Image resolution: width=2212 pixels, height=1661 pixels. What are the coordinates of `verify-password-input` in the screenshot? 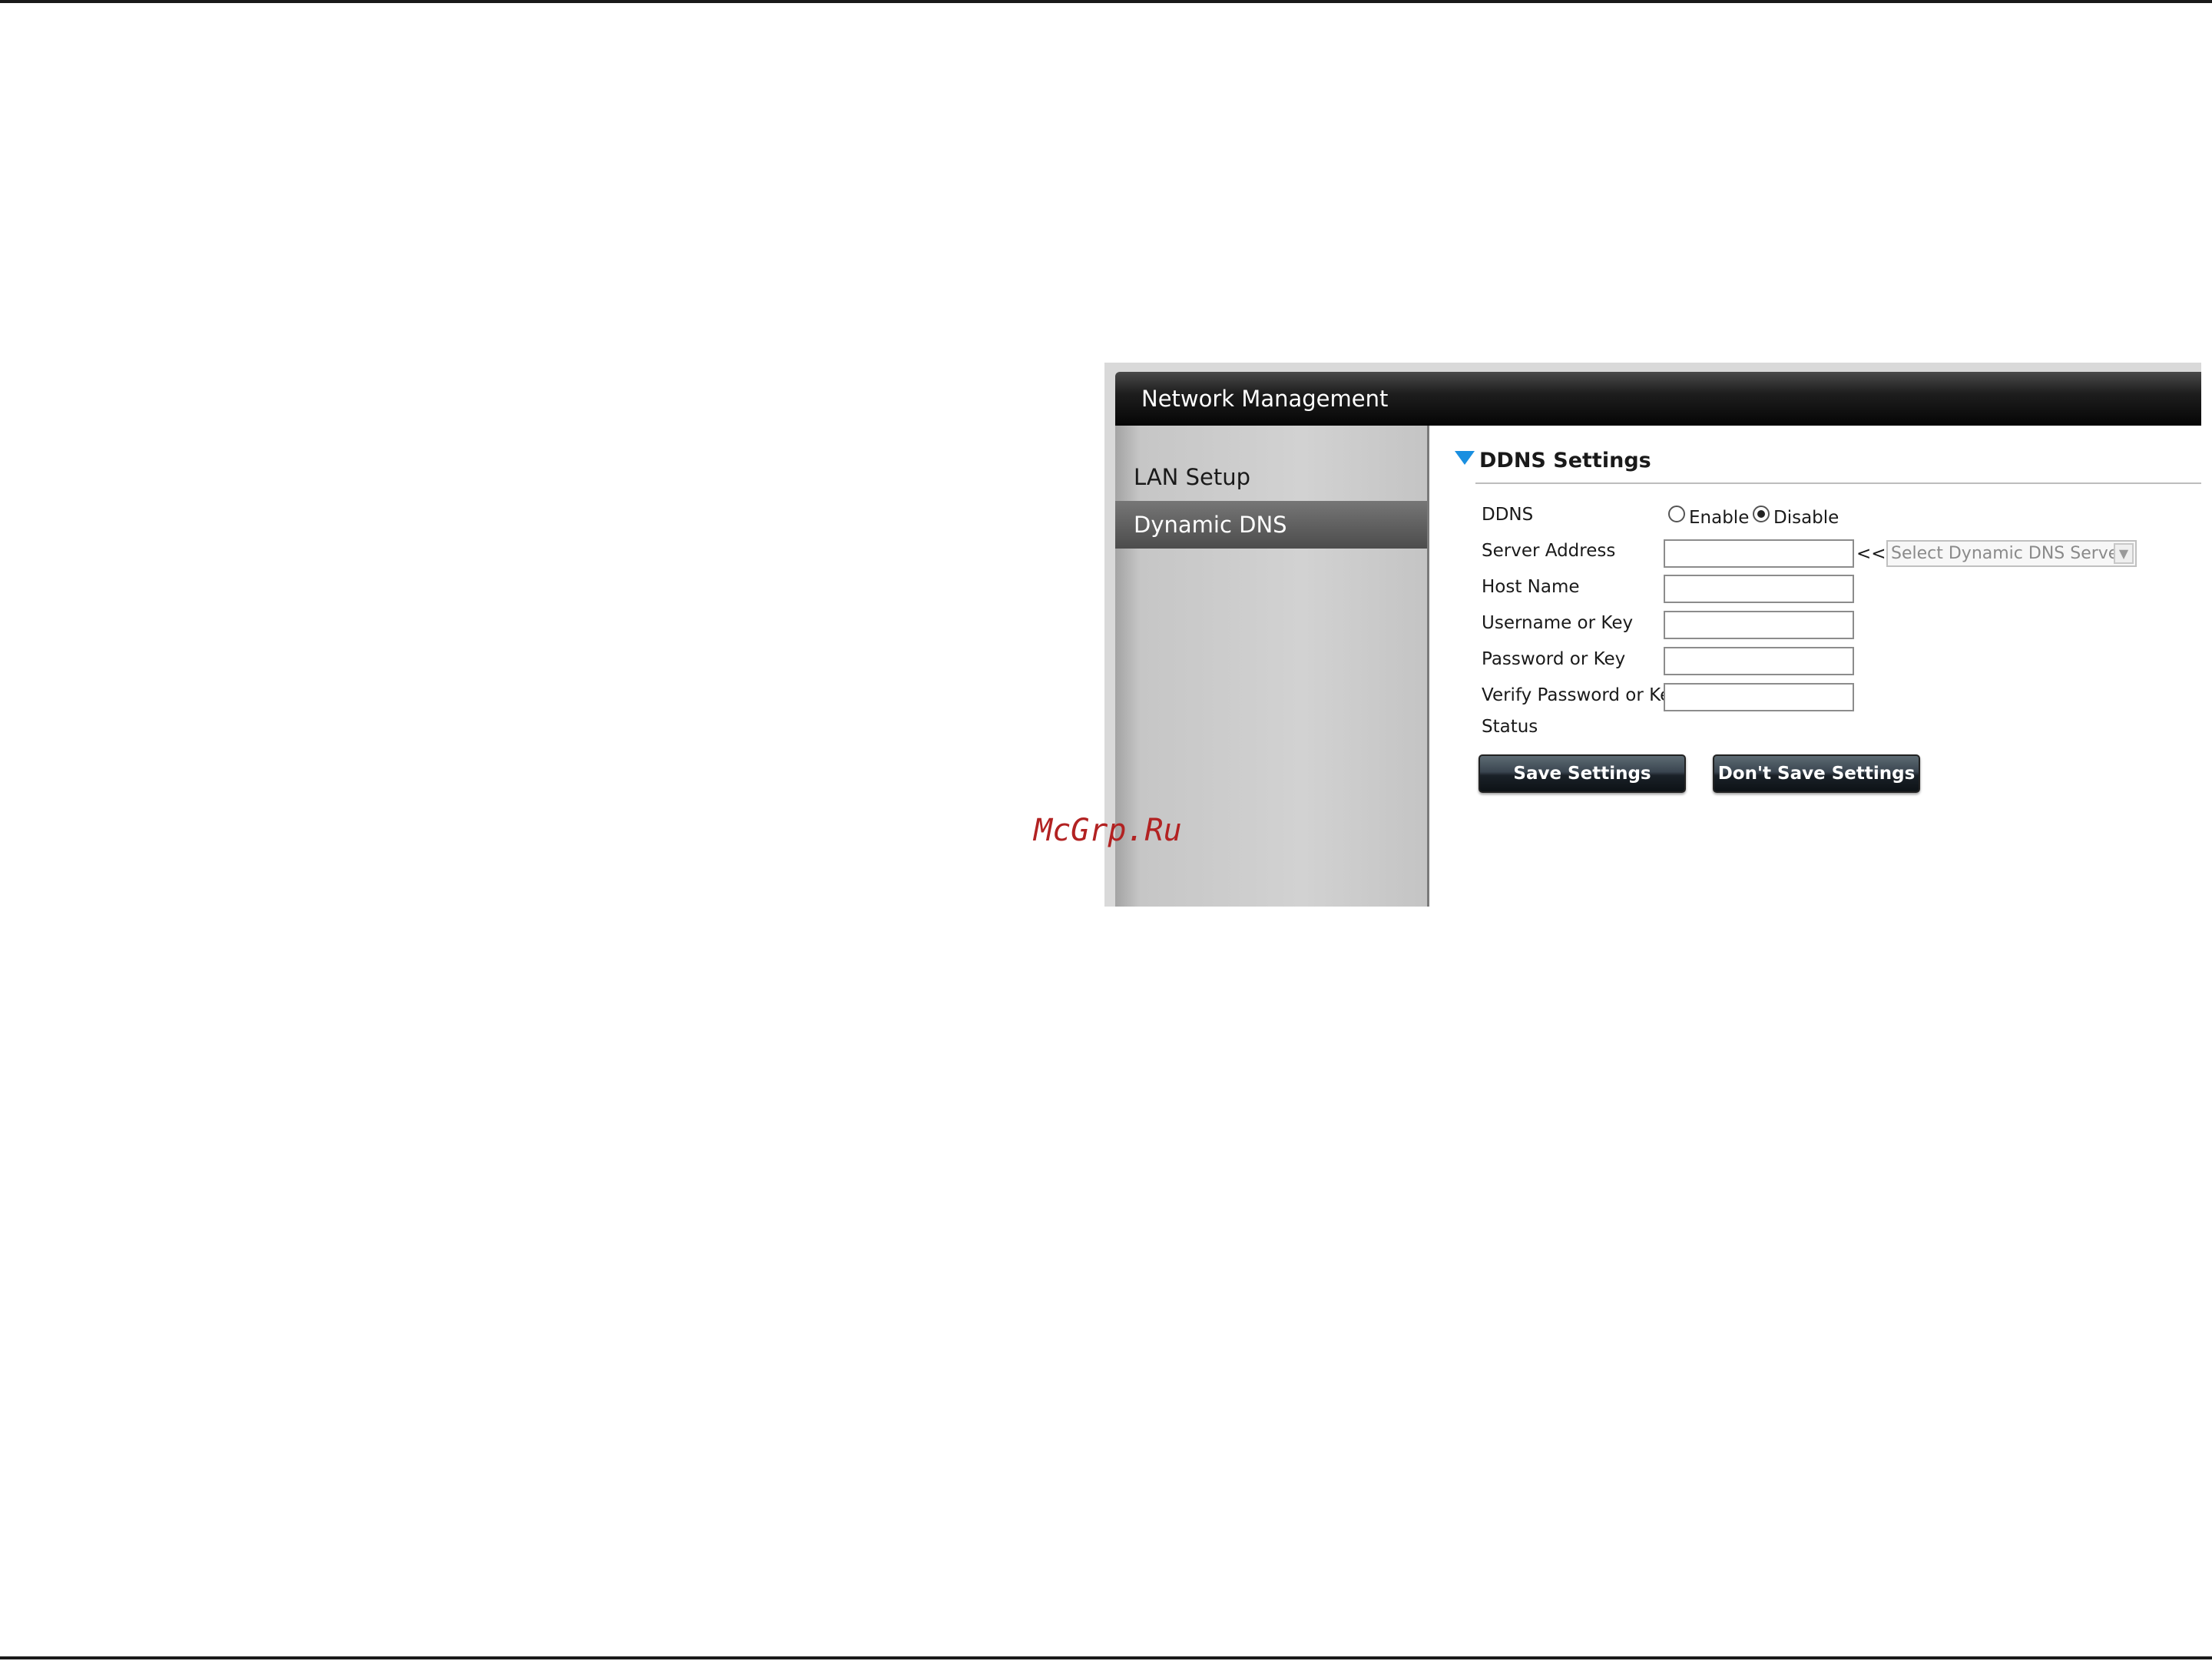 It's located at (1759, 697).